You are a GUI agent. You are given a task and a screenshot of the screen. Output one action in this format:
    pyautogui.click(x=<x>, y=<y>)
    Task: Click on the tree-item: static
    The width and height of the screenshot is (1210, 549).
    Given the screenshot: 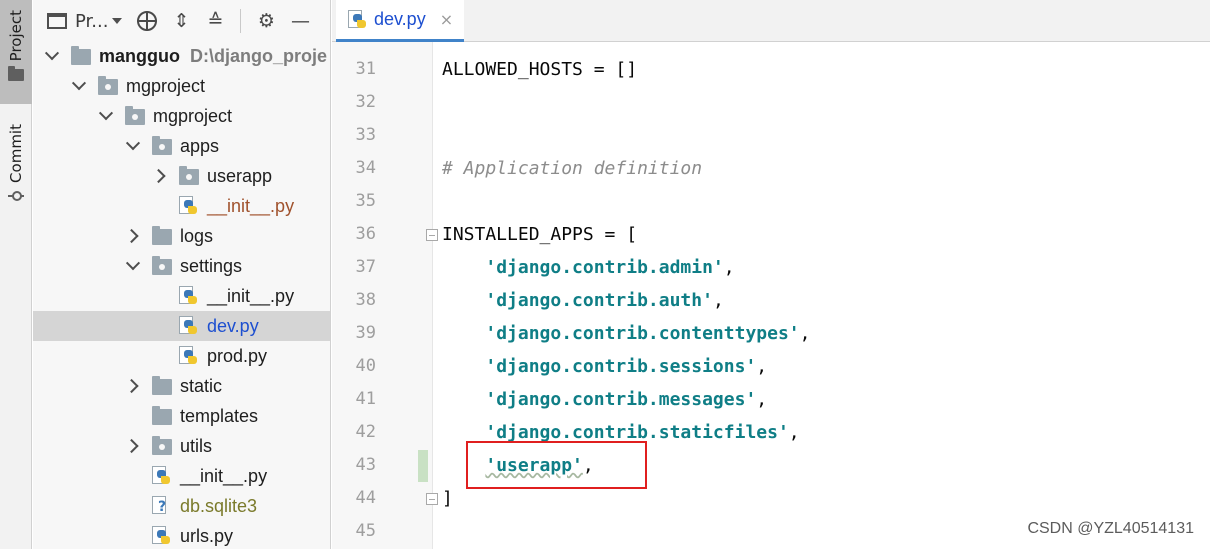 What is the action you would take?
    pyautogui.click(x=181, y=386)
    